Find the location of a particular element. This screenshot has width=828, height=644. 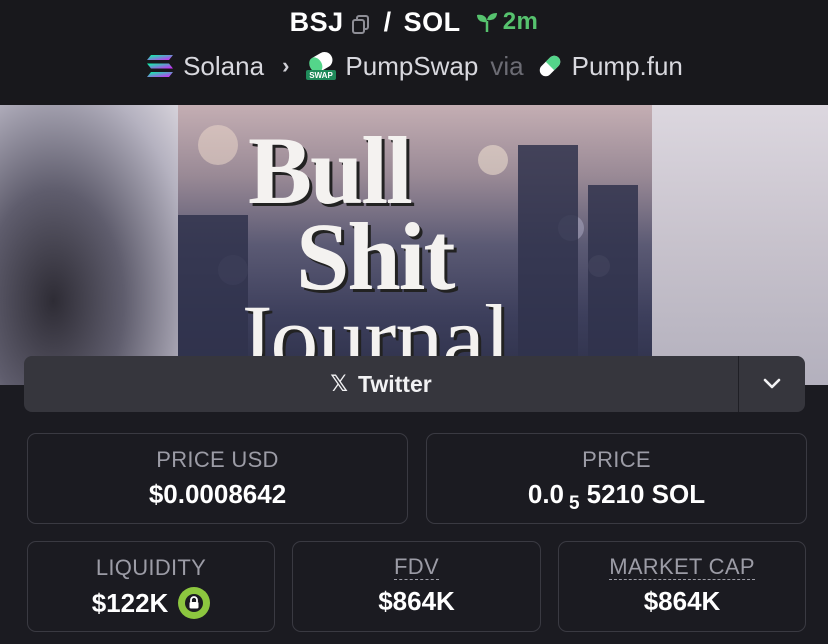

pill-icon is located at coordinates (549, 66).